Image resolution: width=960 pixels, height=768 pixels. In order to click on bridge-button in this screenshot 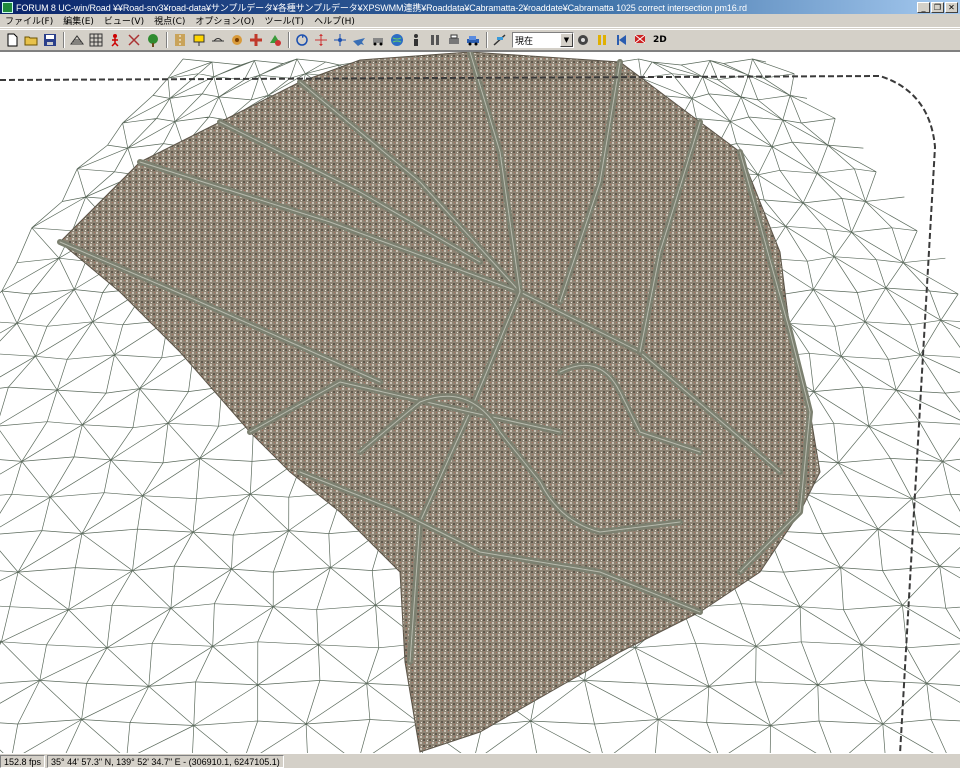, I will do `click(218, 40)`.